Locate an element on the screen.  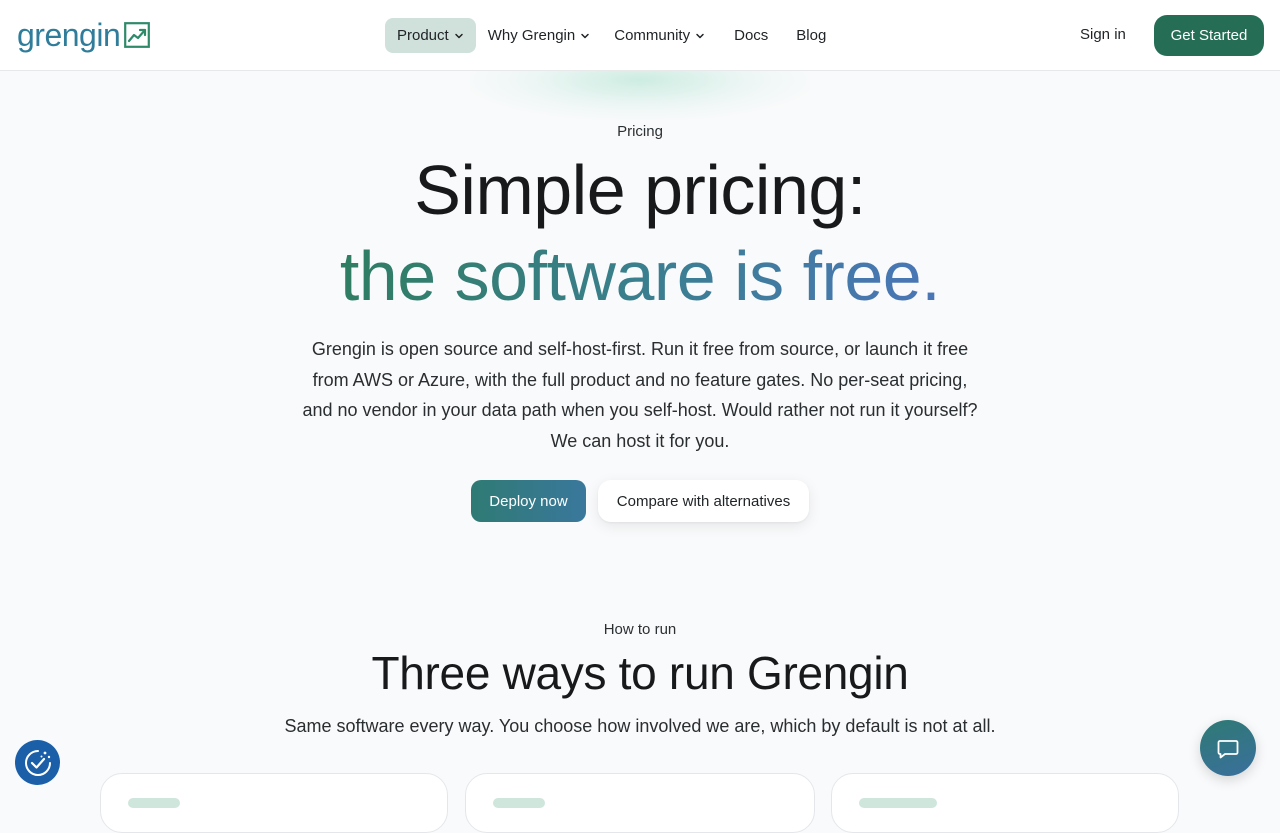
chat-bubble-icon is located at coordinates (1228, 749).